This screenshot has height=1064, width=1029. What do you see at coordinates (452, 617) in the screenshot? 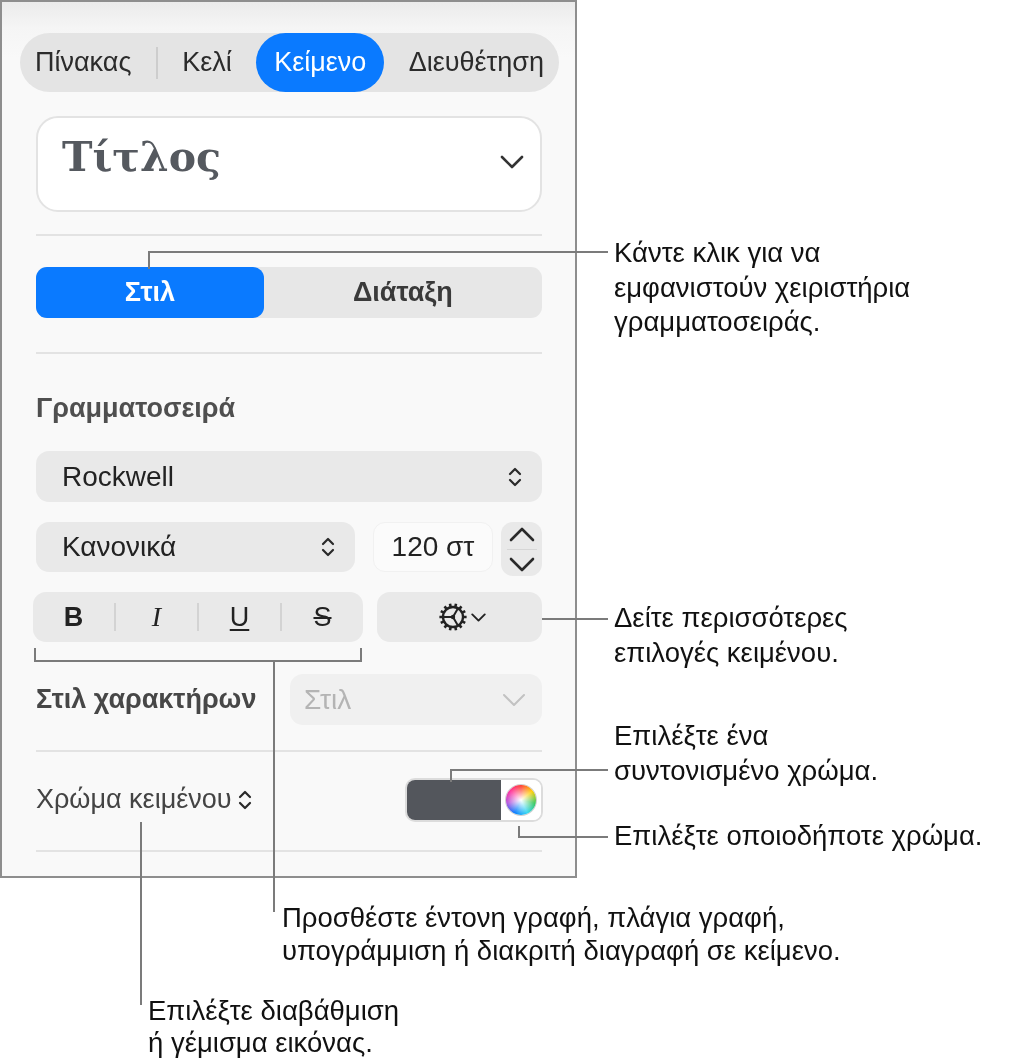
I see `gear-icon` at bounding box center [452, 617].